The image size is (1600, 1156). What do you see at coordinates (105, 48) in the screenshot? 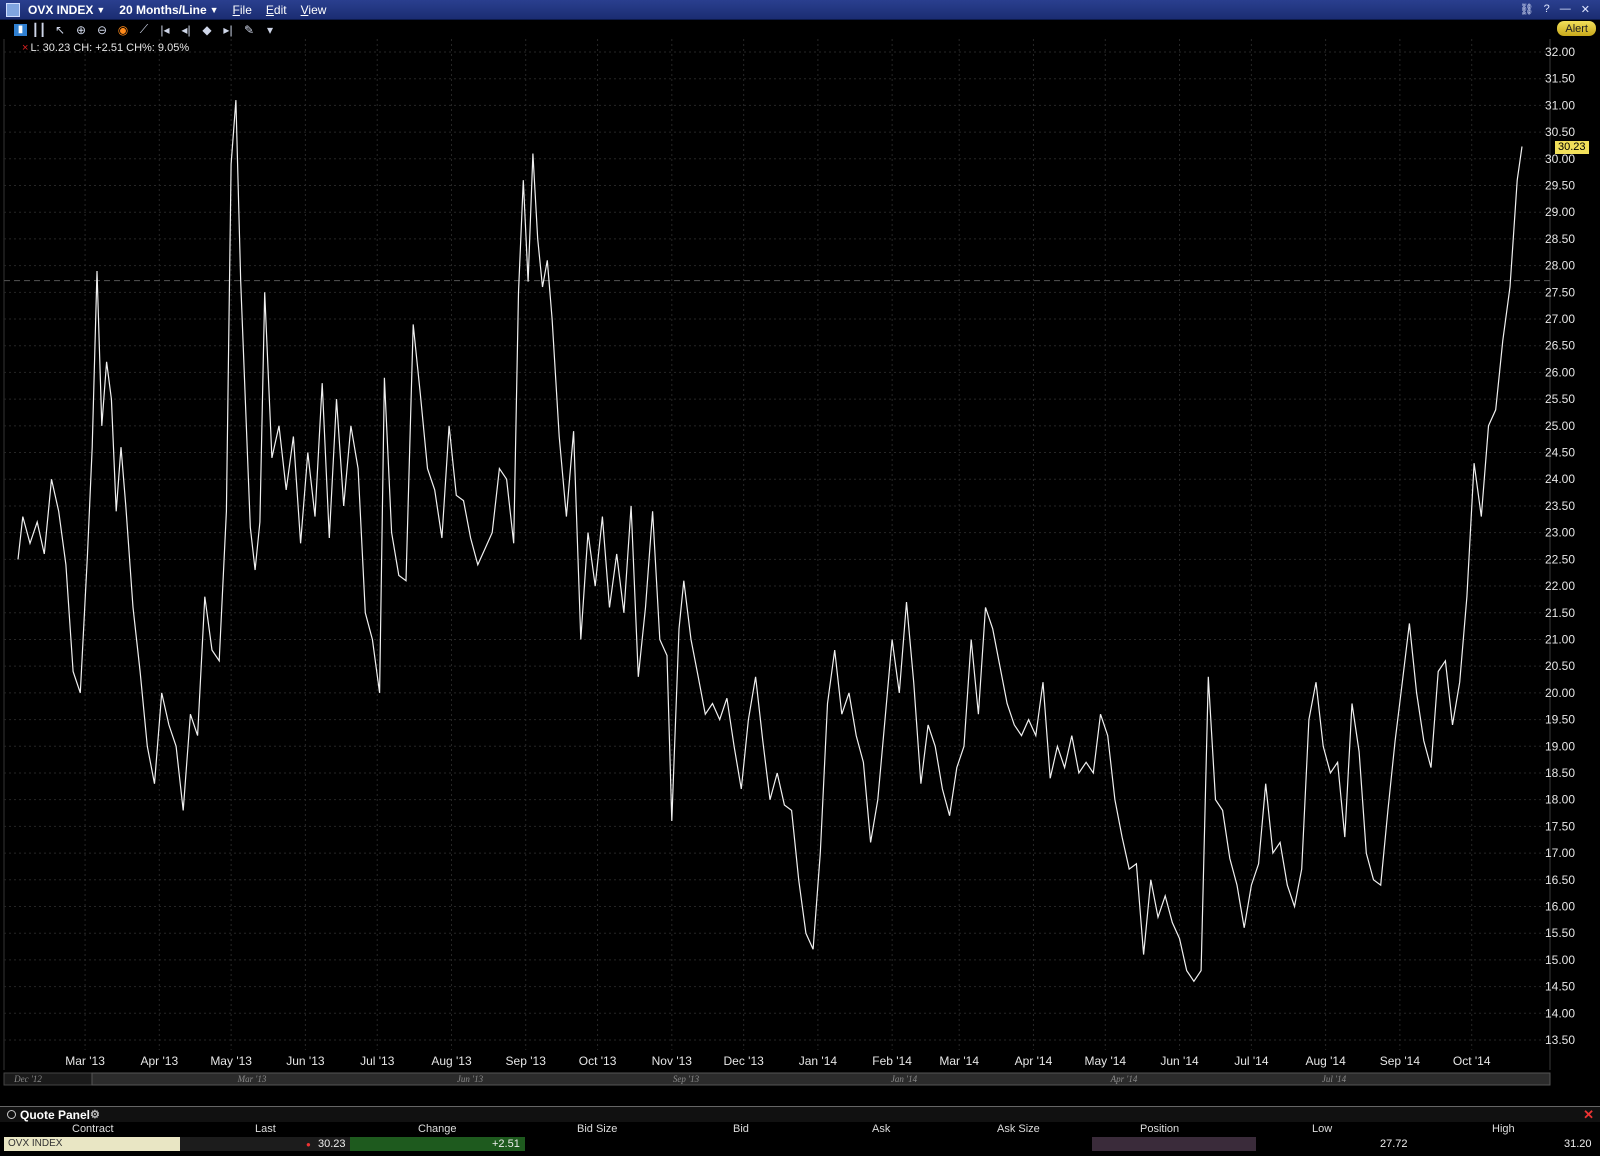
I see `price-info-label: × L: 30.23 CH: +2.51 CH%: 9.05%` at bounding box center [105, 48].